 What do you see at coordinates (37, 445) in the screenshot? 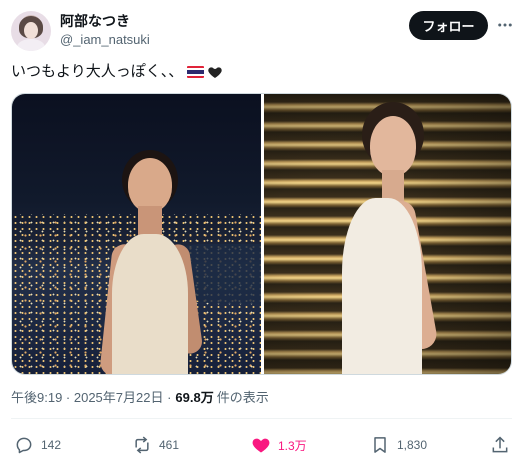
I see `reply-button: 142` at bounding box center [37, 445].